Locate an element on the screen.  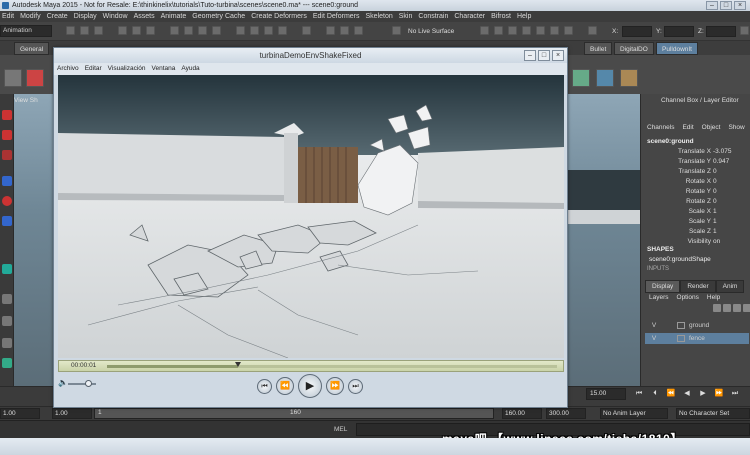
menu-character: Character is located at coordinates (469, 16).